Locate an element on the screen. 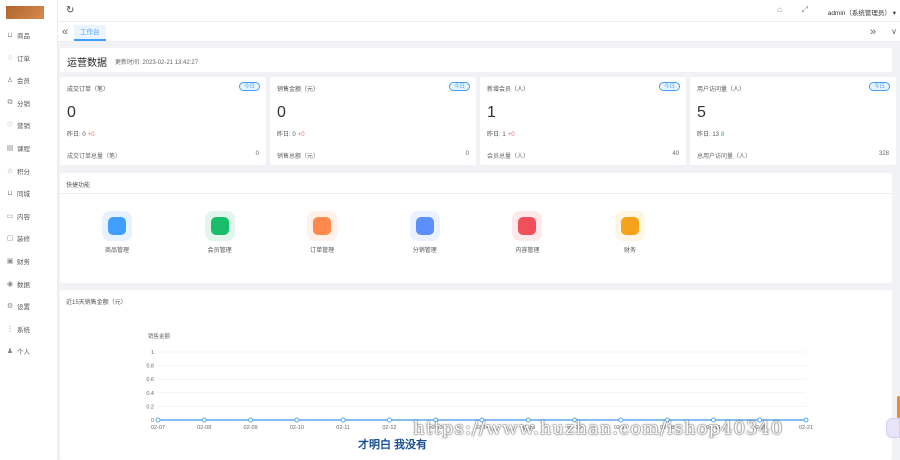 The height and width of the screenshot is (460, 900). share-icon: ⧉ is located at coordinates (10, 102).